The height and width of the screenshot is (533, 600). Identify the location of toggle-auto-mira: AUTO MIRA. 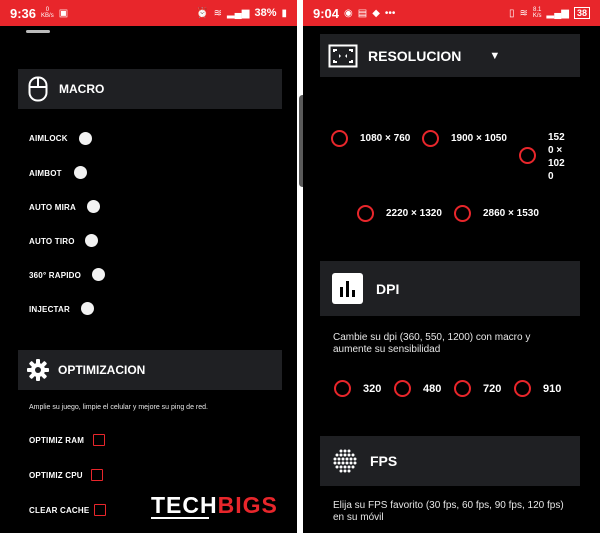
(52, 207).